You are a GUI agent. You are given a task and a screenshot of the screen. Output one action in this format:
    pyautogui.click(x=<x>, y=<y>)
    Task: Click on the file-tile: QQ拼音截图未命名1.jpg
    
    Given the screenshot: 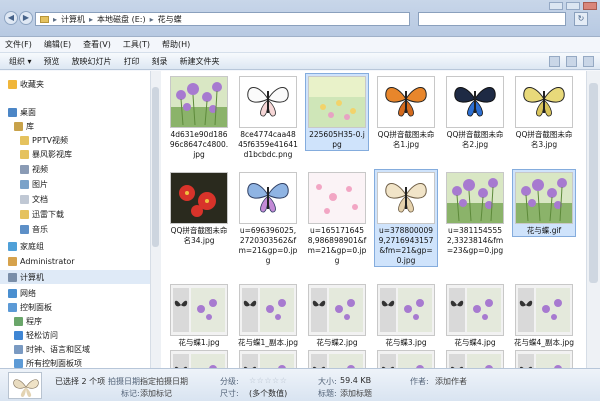 What is the action you would take?
    pyautogui.click(x=406, y=112)
    